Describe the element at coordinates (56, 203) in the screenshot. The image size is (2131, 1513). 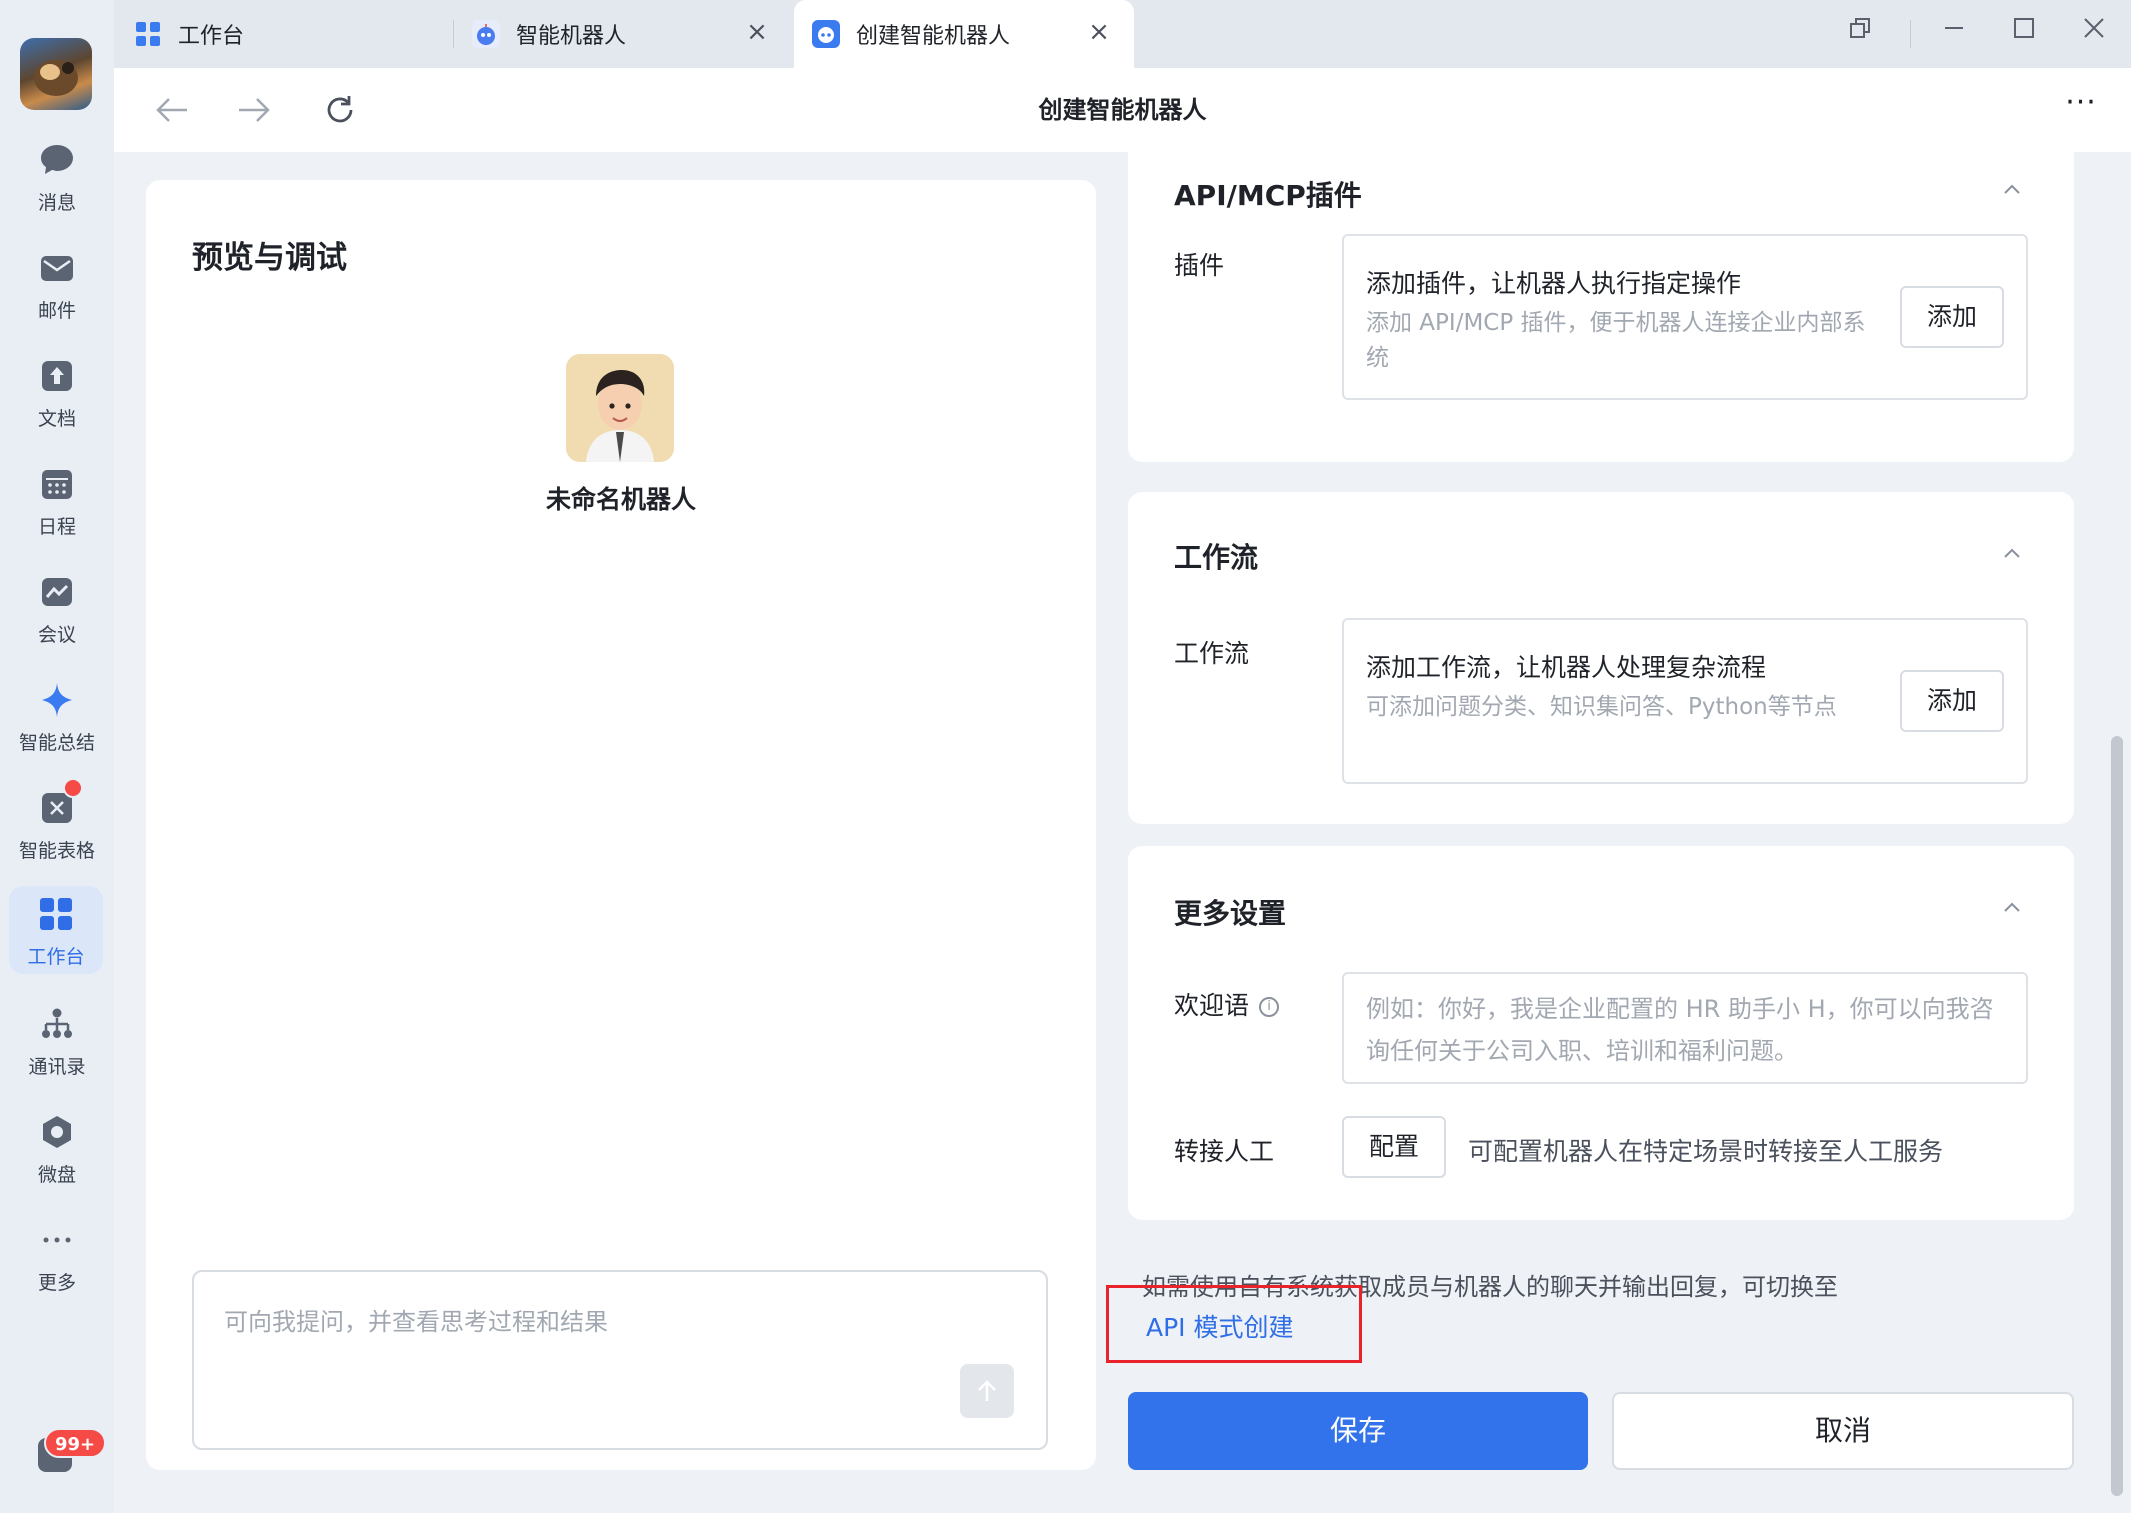
I see `sidebar-item-label: 消息` at that location.